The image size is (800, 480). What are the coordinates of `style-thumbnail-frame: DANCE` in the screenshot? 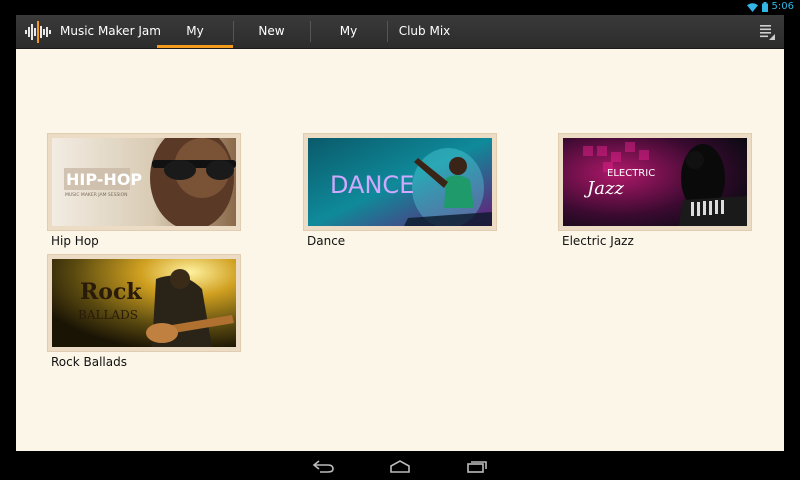 It's located at (400, 182).